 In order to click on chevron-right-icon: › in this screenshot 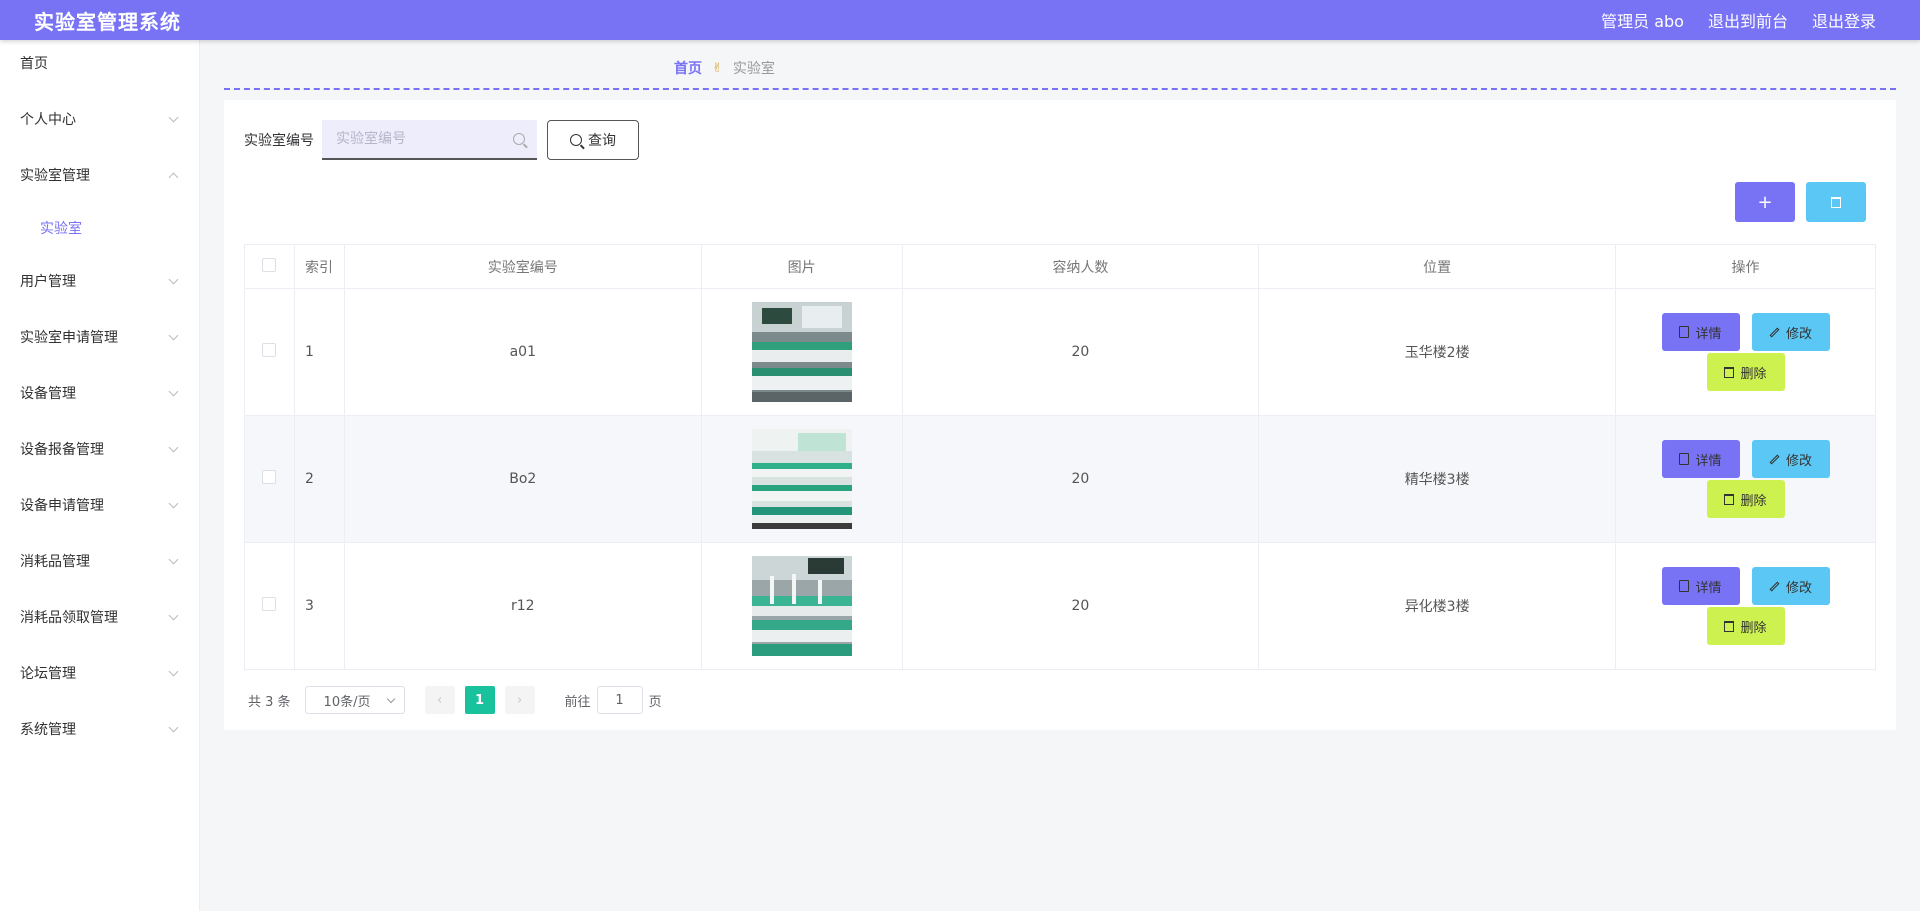, I will do `click(519, 700)`.